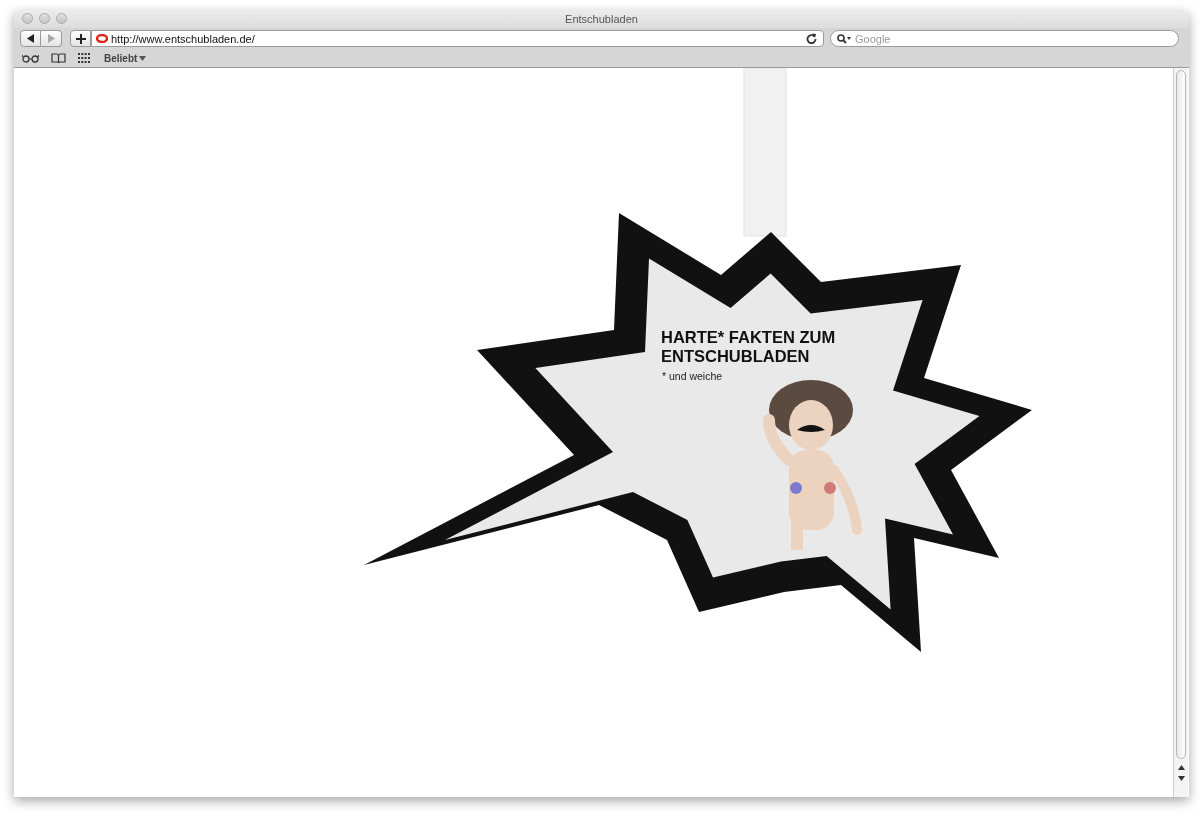 The height and width of the screenshot is (825, 1200). I want to click on scroll-up-icon, so click(1181, 767).